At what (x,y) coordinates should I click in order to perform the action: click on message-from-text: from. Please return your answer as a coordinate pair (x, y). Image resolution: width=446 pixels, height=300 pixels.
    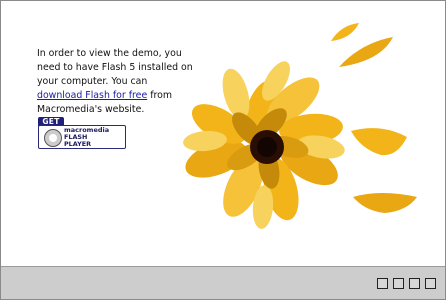
    Looking at the image, I should click on (160, 95).